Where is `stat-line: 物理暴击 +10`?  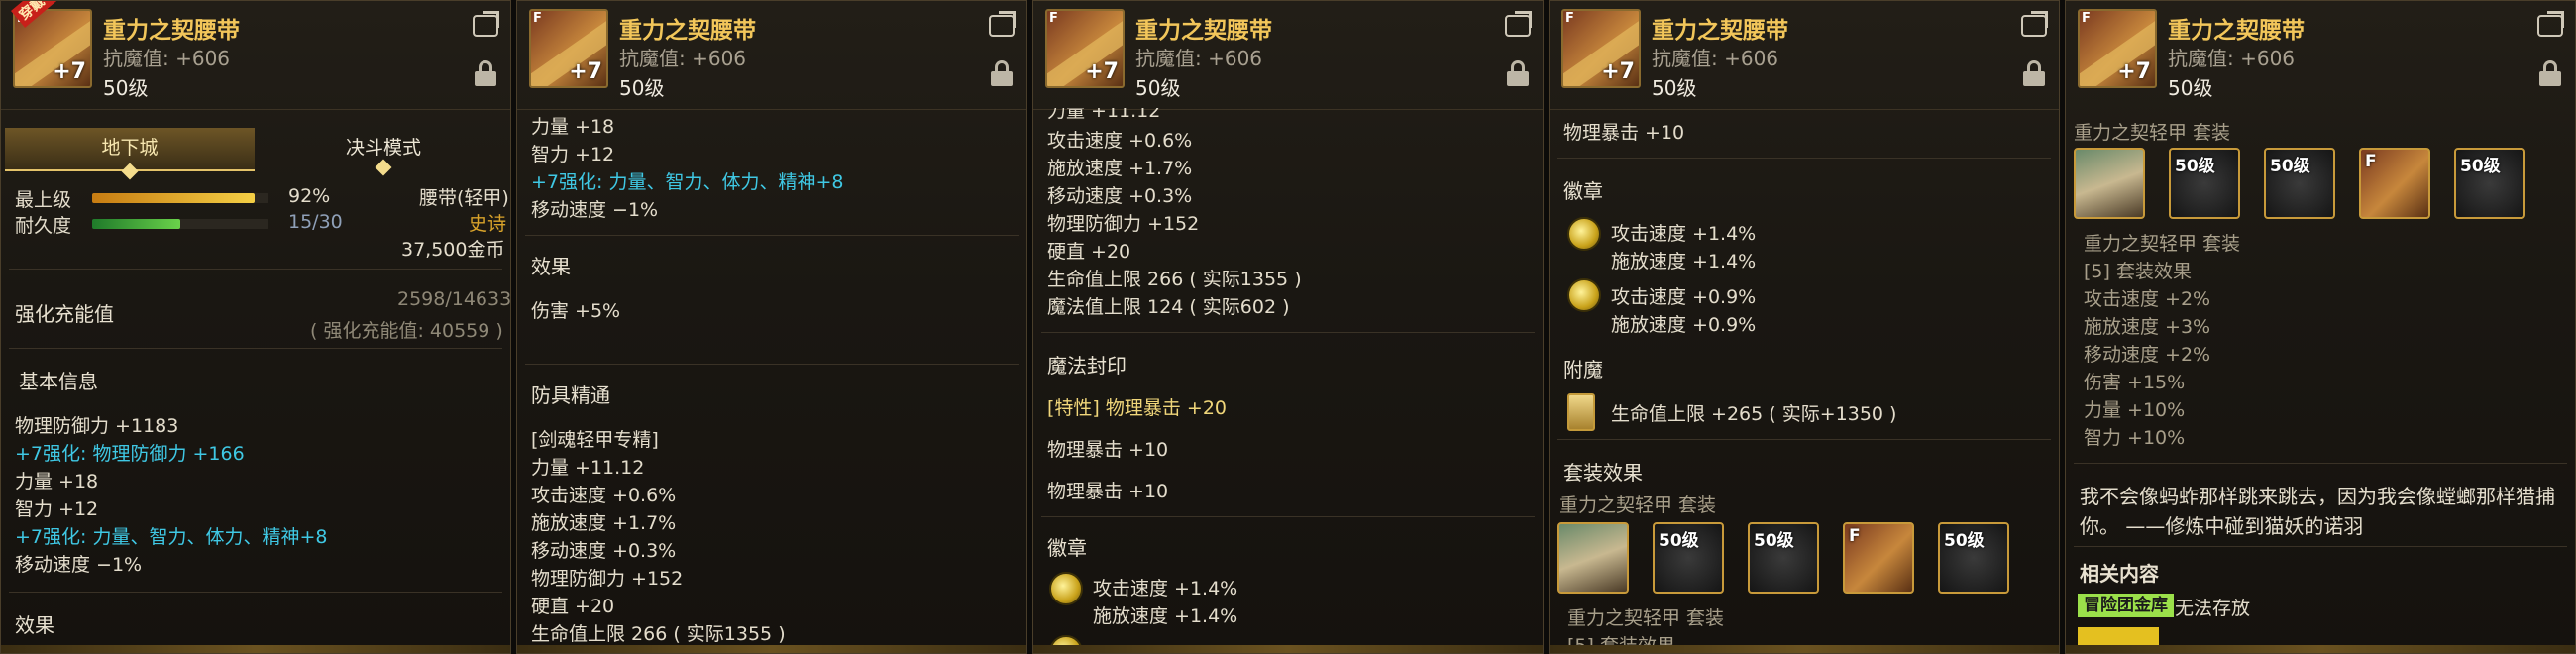 stat-line: 物理暴击 +10 is located at coordinates (1624, 133).